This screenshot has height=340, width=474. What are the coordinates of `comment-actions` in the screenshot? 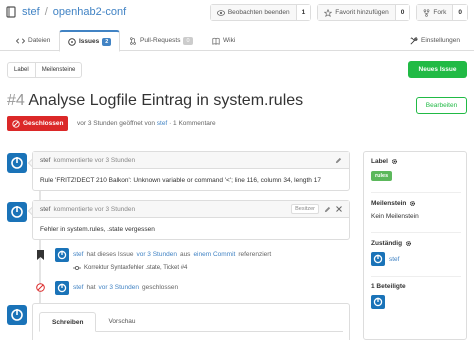 It's located at (338, 160).